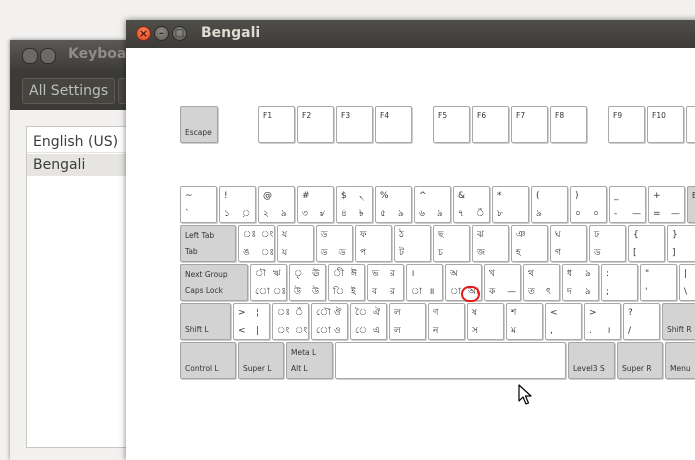  I want to click on key-super-right: Super R, so click(640, 360).